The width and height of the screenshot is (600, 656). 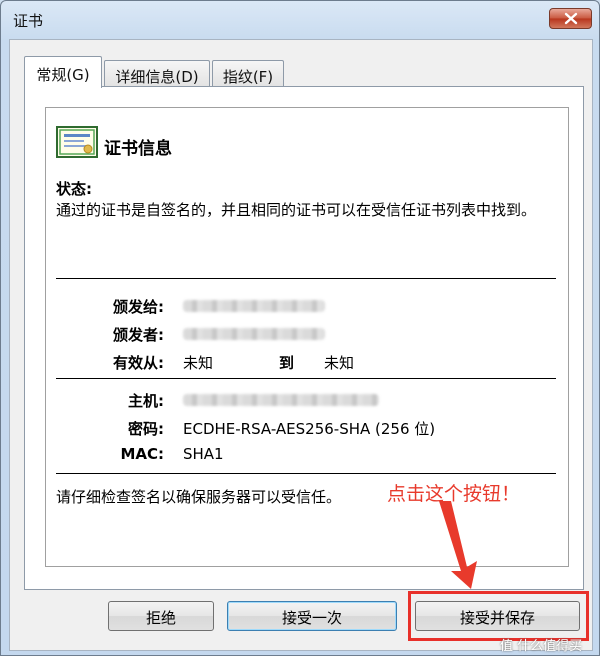 I want to click on host-label: 主机:, so click(x=146, y=401).